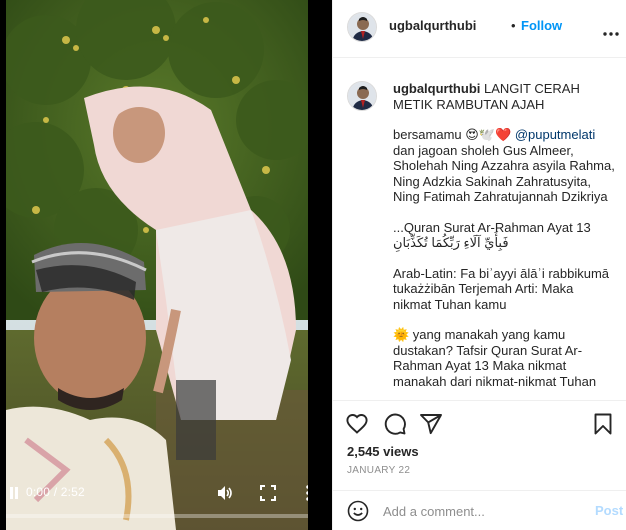 This screenshot has width=626, height=530. What do you see at coordinates (395, 424) in the screenshot?
I see `comment-icon` at bounding box center [395, 424].